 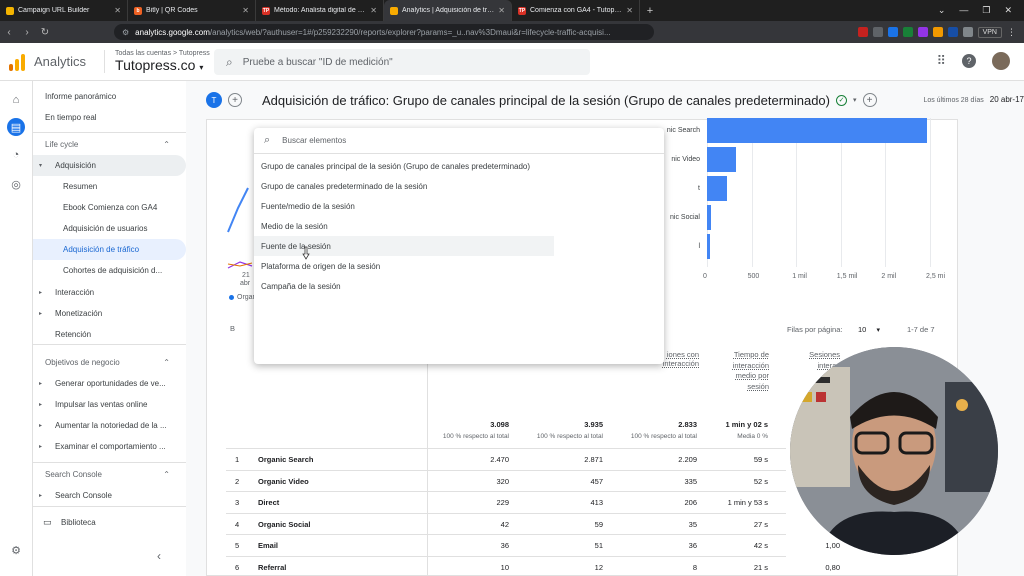 I want to click on explore-icon: ◔, so click(x=16, y=155).